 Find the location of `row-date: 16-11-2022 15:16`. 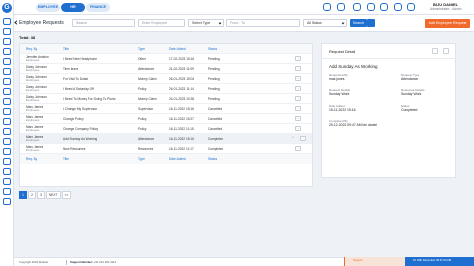

row-date: 16-11-2022 15:16 is located at coordinates (181, 139).